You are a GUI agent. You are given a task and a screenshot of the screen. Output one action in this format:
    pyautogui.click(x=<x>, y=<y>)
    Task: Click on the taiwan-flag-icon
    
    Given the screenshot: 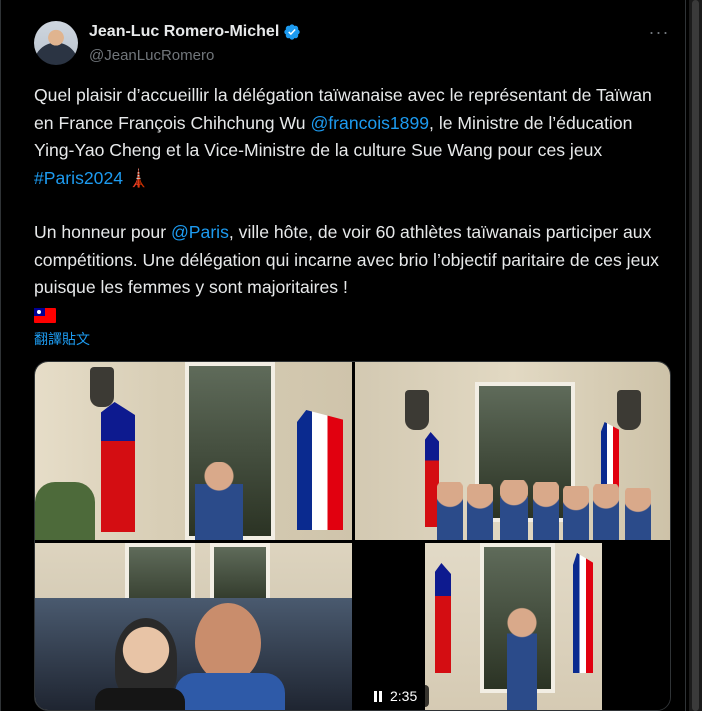 What is the action you would take?
    pyautogui.click(x=45, y=315)
    